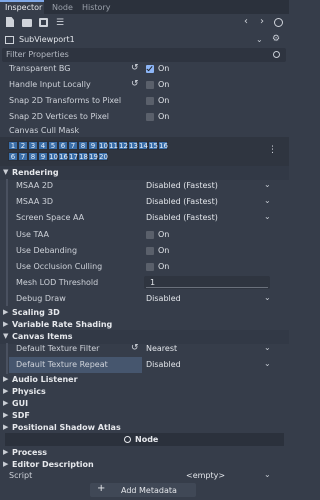  What do you see at coordinates (20, 403) in the screenshot?
I see `section-title: GUI` at bounding box center [20, 403].